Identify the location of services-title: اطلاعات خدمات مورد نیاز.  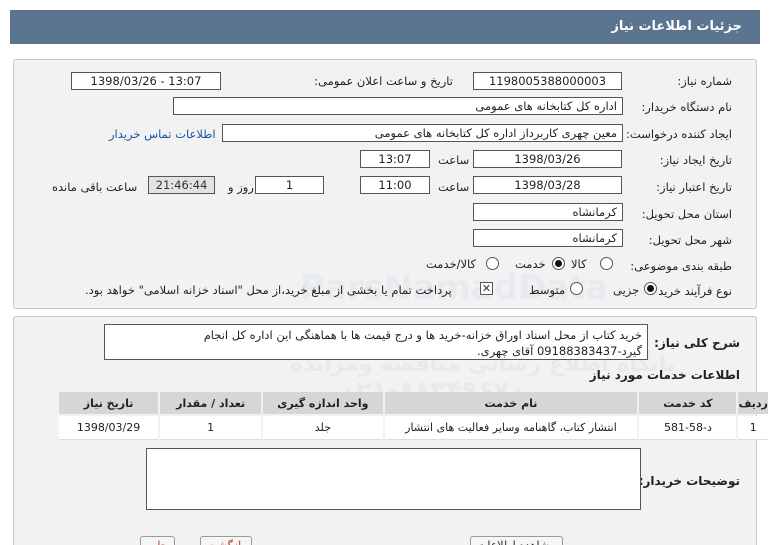
(664, 375).